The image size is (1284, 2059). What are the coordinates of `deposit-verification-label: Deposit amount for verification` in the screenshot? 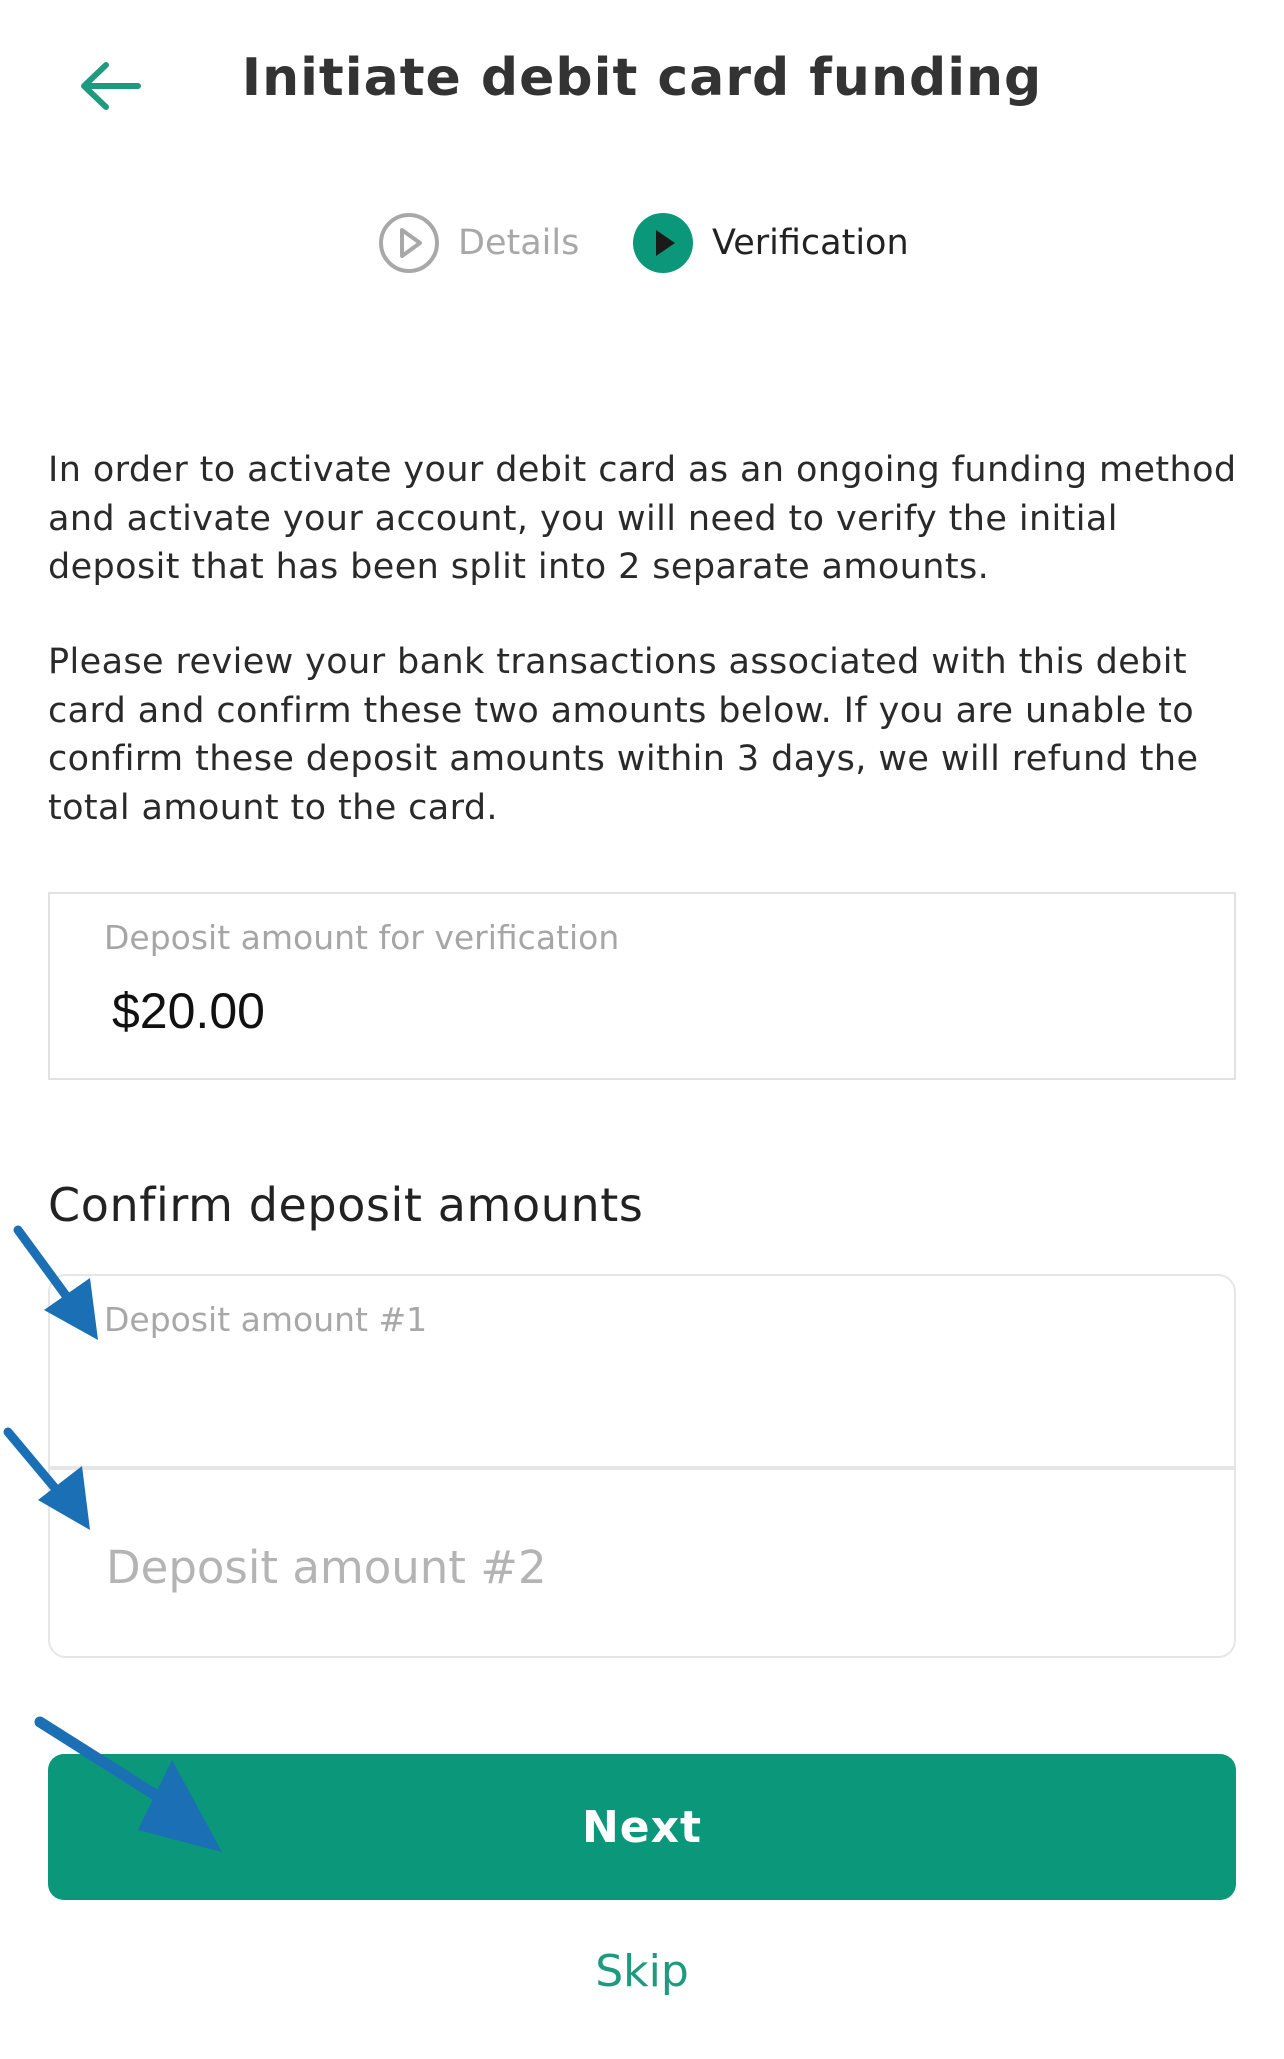 It's located at (362, 937).